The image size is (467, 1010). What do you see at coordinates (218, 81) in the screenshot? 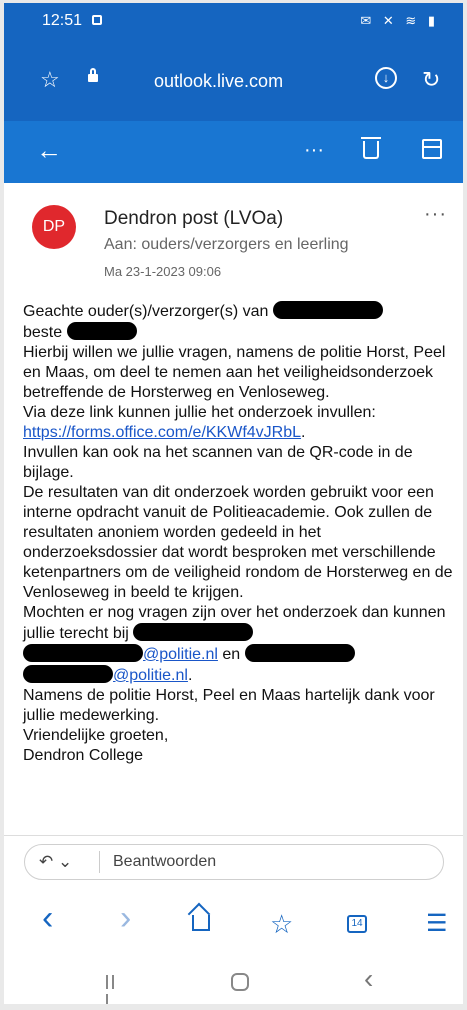
I see `url-text: outlook.live.com` at bounding box center [218, 81].